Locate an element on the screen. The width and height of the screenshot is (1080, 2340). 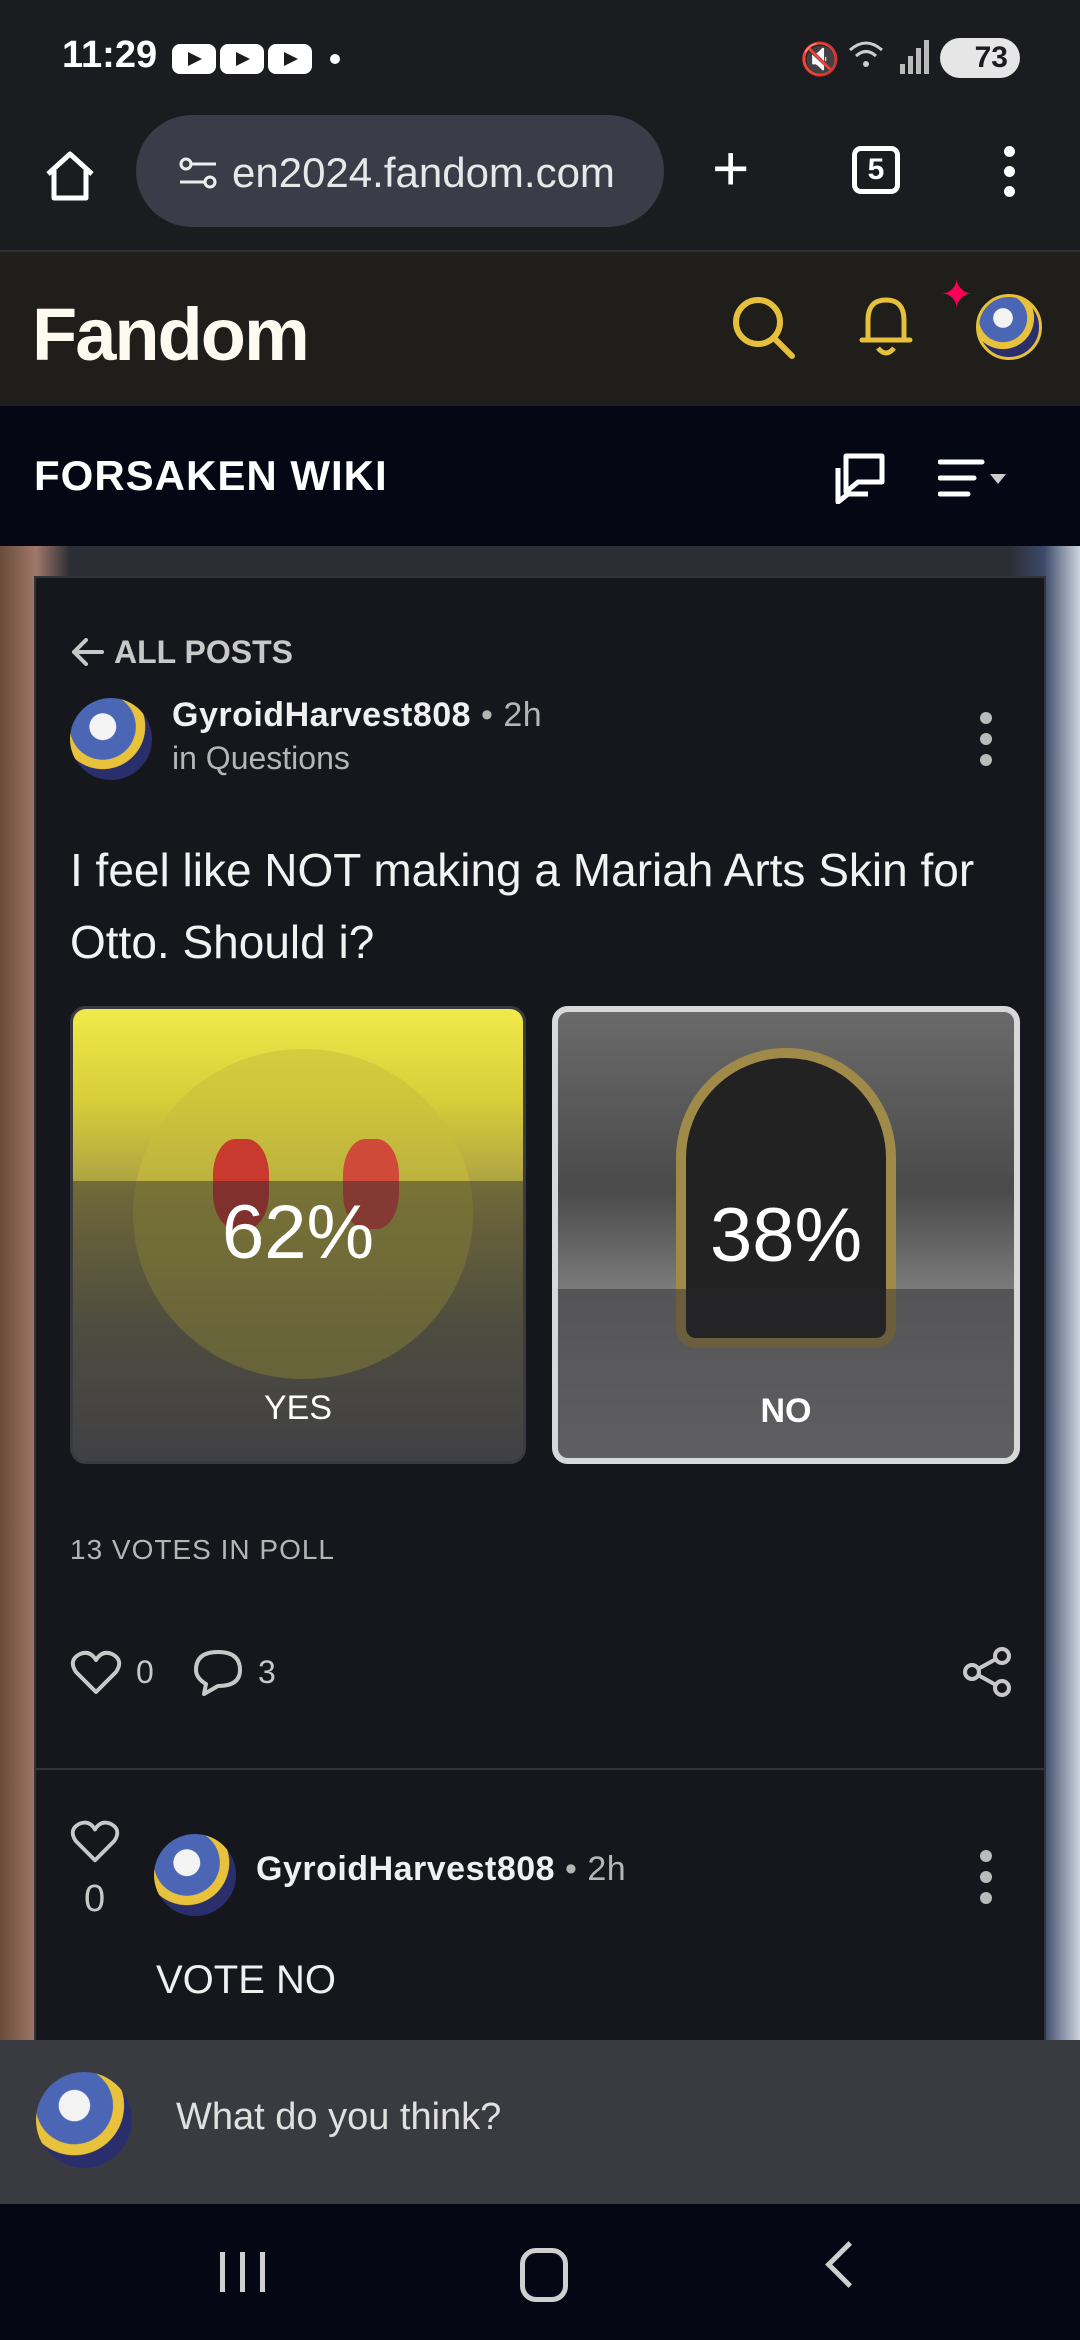
home-button-icon is located at coordinates (544, 2275).